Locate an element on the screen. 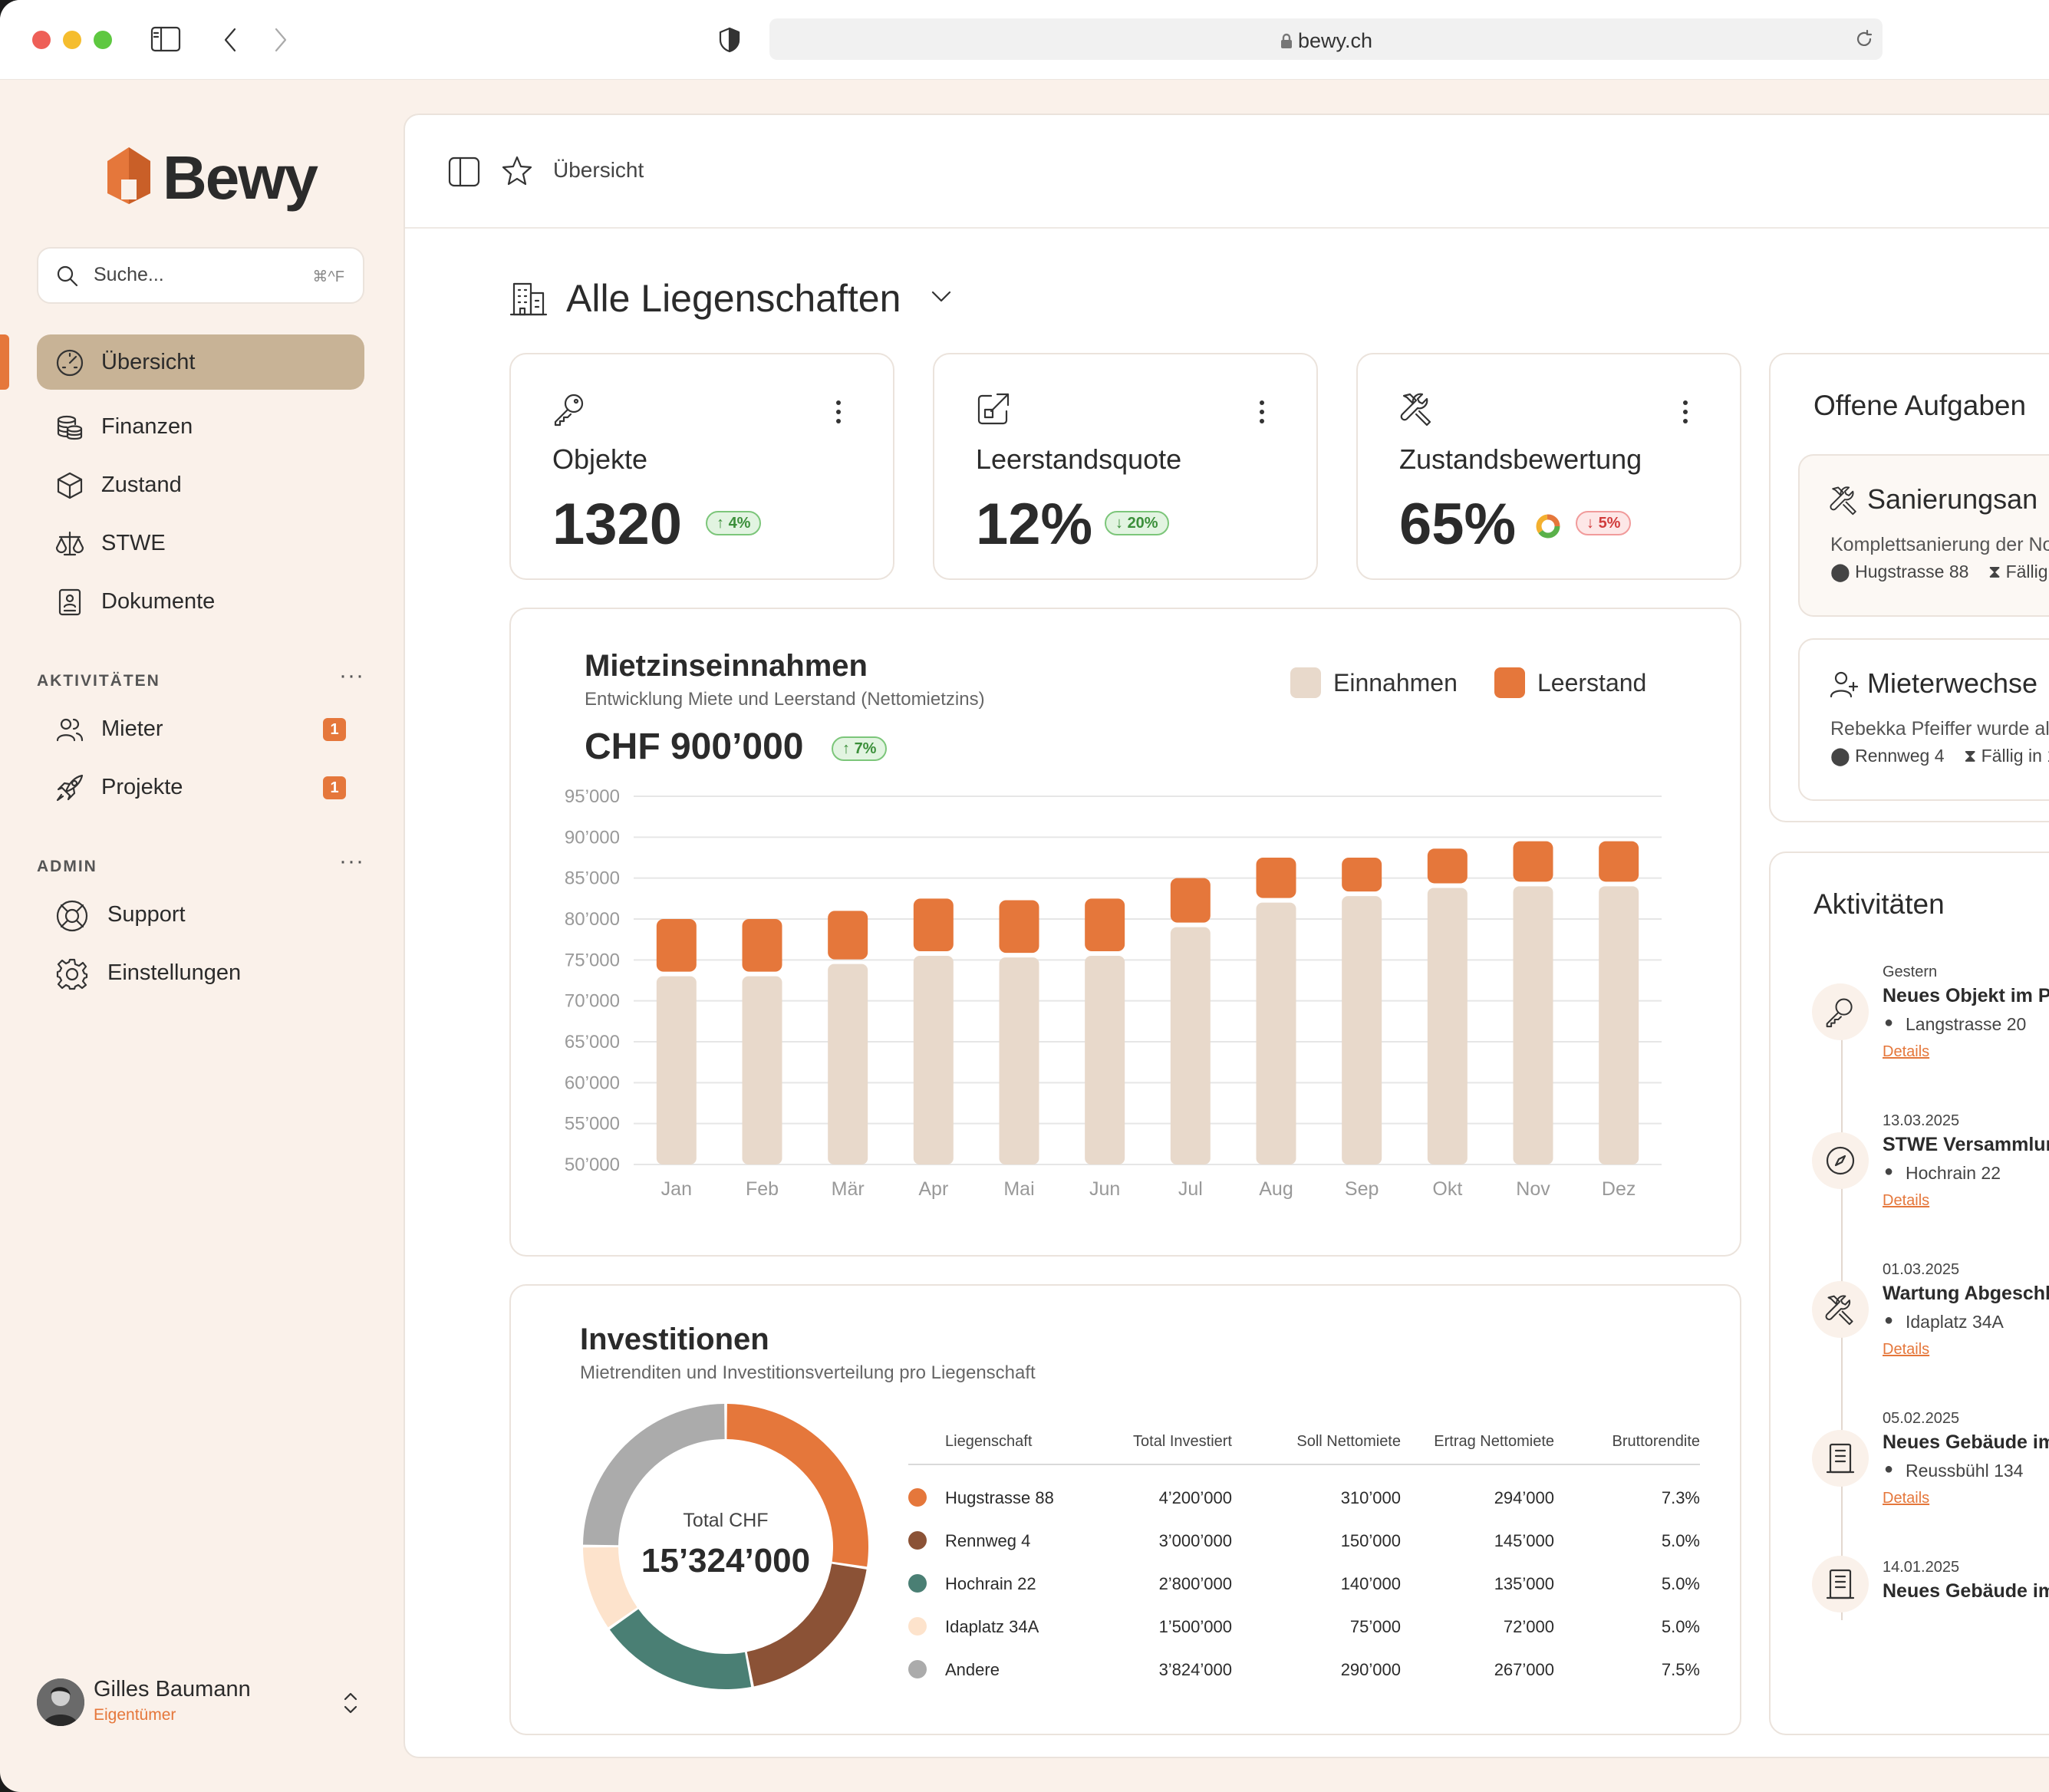 This screenshot has width=2049, height=1792. investments-title: Investitionen is located at coordinates (674, 1339).